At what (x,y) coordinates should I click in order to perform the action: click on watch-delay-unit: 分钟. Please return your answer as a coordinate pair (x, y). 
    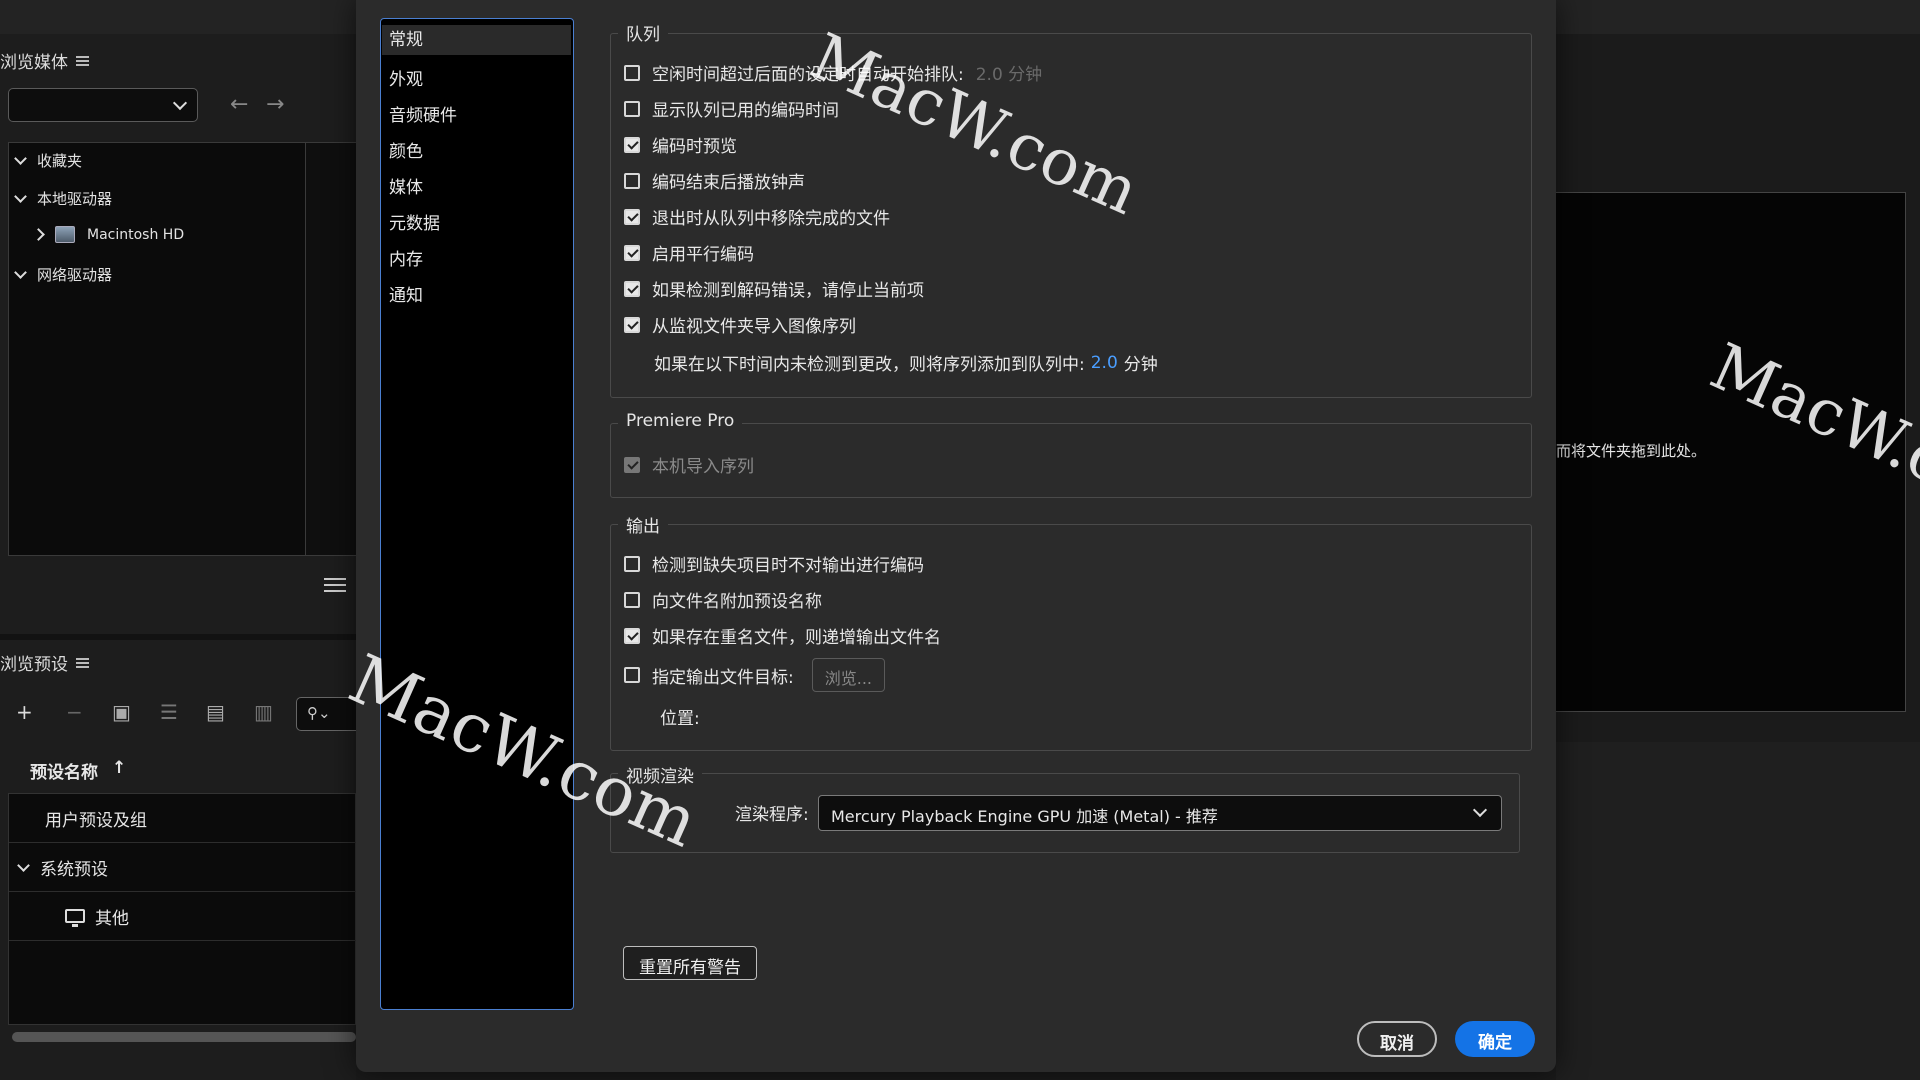
    Looking at the image, I should click on (1140, 365).